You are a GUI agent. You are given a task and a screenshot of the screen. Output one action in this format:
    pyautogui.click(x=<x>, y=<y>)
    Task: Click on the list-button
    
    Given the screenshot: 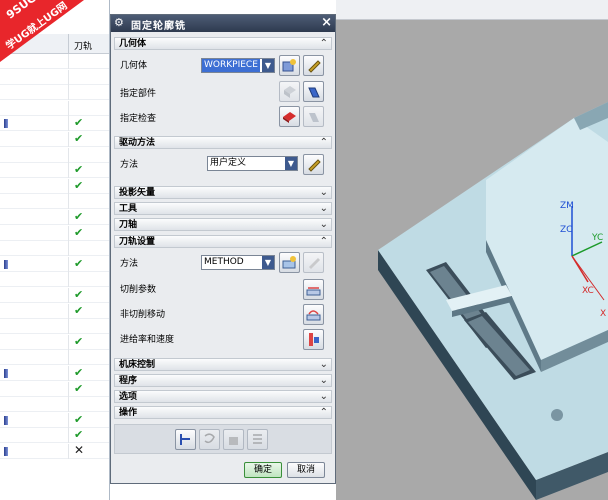 What is the action you would take?
    pyautogui.click(x=257, y=439)
    